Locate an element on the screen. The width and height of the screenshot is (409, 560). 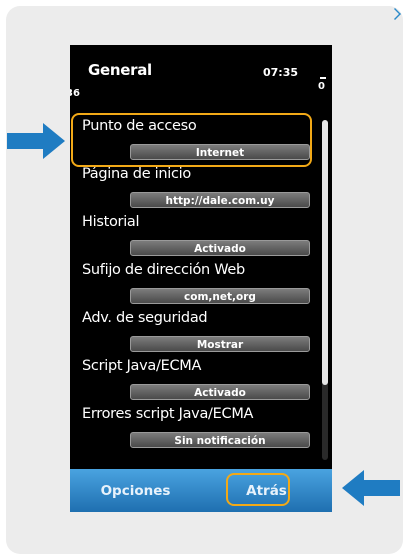
setting-label: Página de inicio is located at coordinates (136, 174).